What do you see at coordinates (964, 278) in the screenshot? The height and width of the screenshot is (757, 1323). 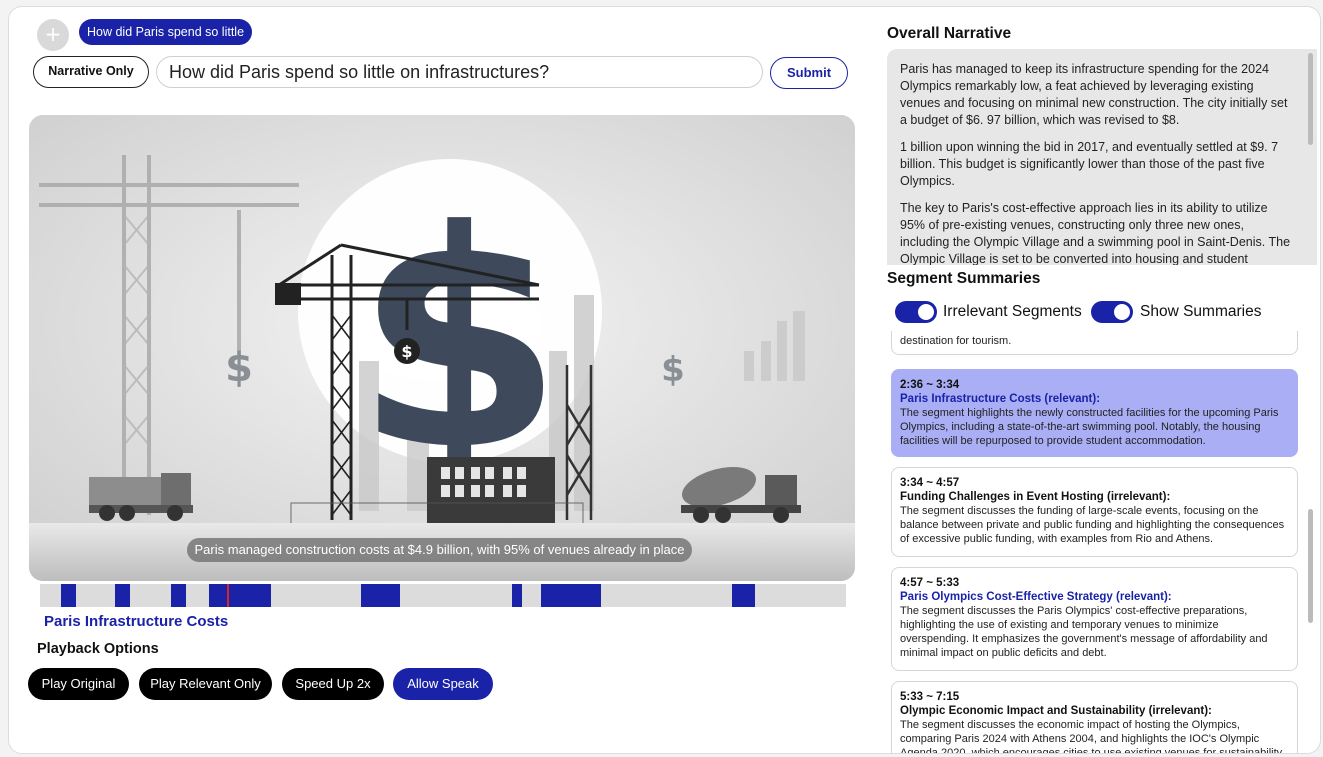 I see `segment-summaries-heading: Segment Summaries` at bounding box center [964, 278].